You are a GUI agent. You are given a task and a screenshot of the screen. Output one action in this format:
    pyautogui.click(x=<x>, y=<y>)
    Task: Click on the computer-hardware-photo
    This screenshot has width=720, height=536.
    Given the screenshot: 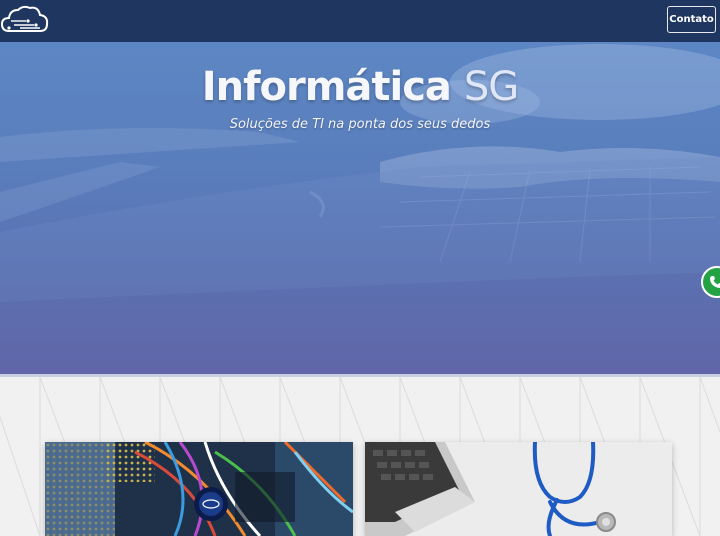 What is the action you would take?
    pyautogui.click(x=199, y=489)
    